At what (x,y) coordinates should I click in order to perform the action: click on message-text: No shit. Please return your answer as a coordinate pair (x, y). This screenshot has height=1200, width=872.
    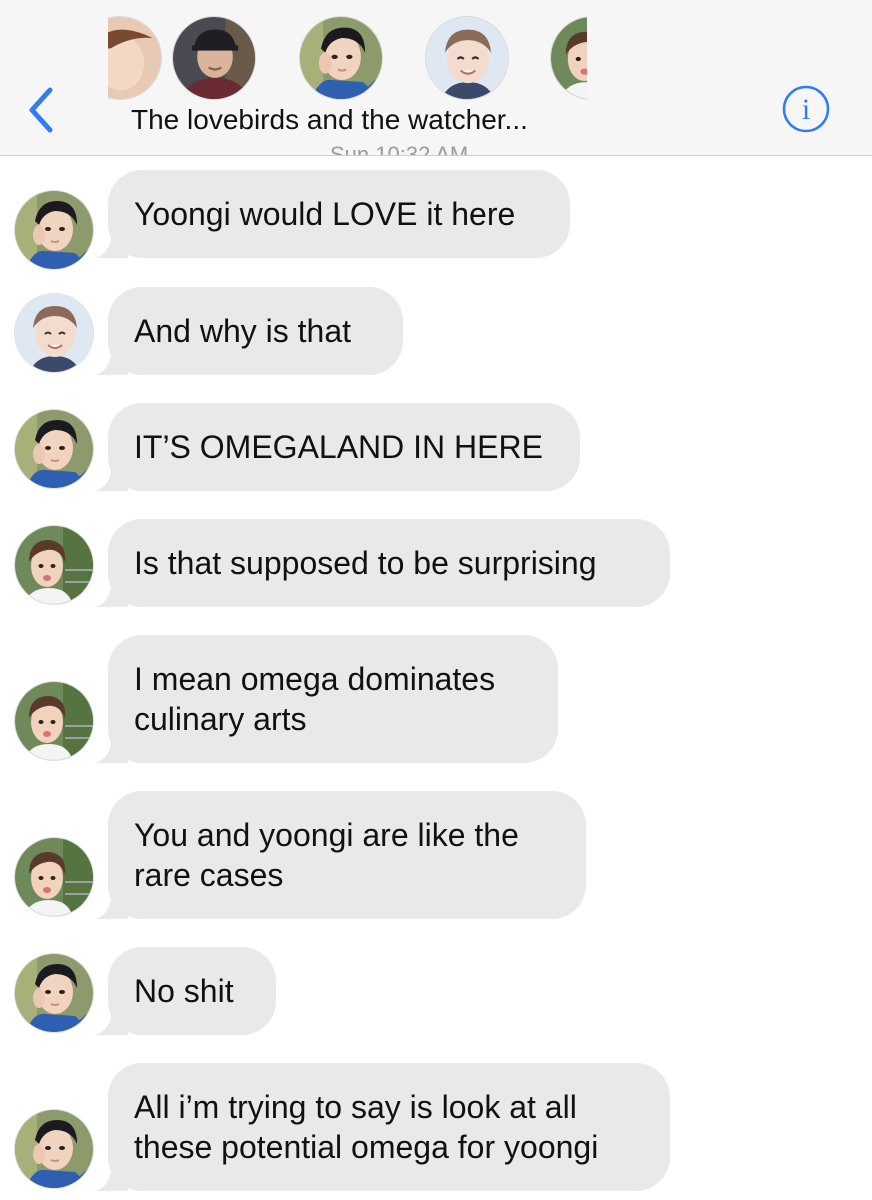
    Looking at the image, I should click on (184, 991).